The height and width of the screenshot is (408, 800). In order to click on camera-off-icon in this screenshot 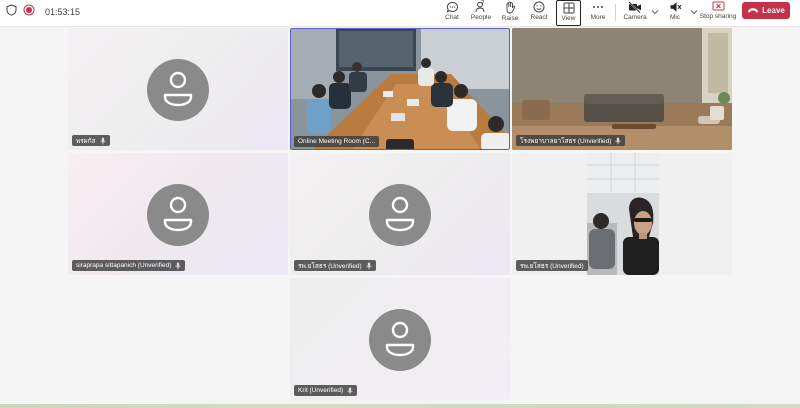, I will do `click(634, 7)`.